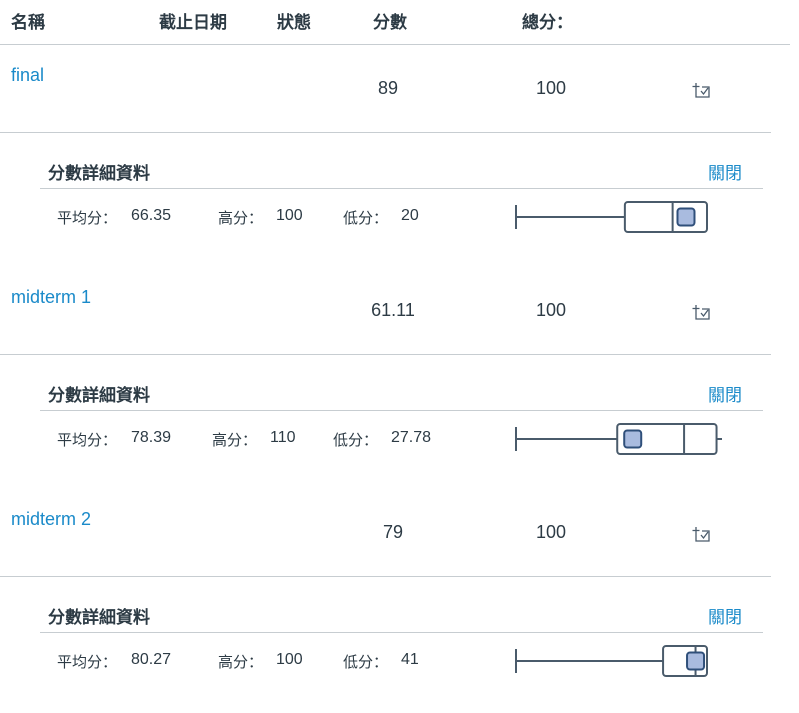 The height and width of the screenshot is (713, 799). What do you see at coordinates (388, 88) in the screenshot?
I see `assignment-score: 89` at bounding box center [388, 88].